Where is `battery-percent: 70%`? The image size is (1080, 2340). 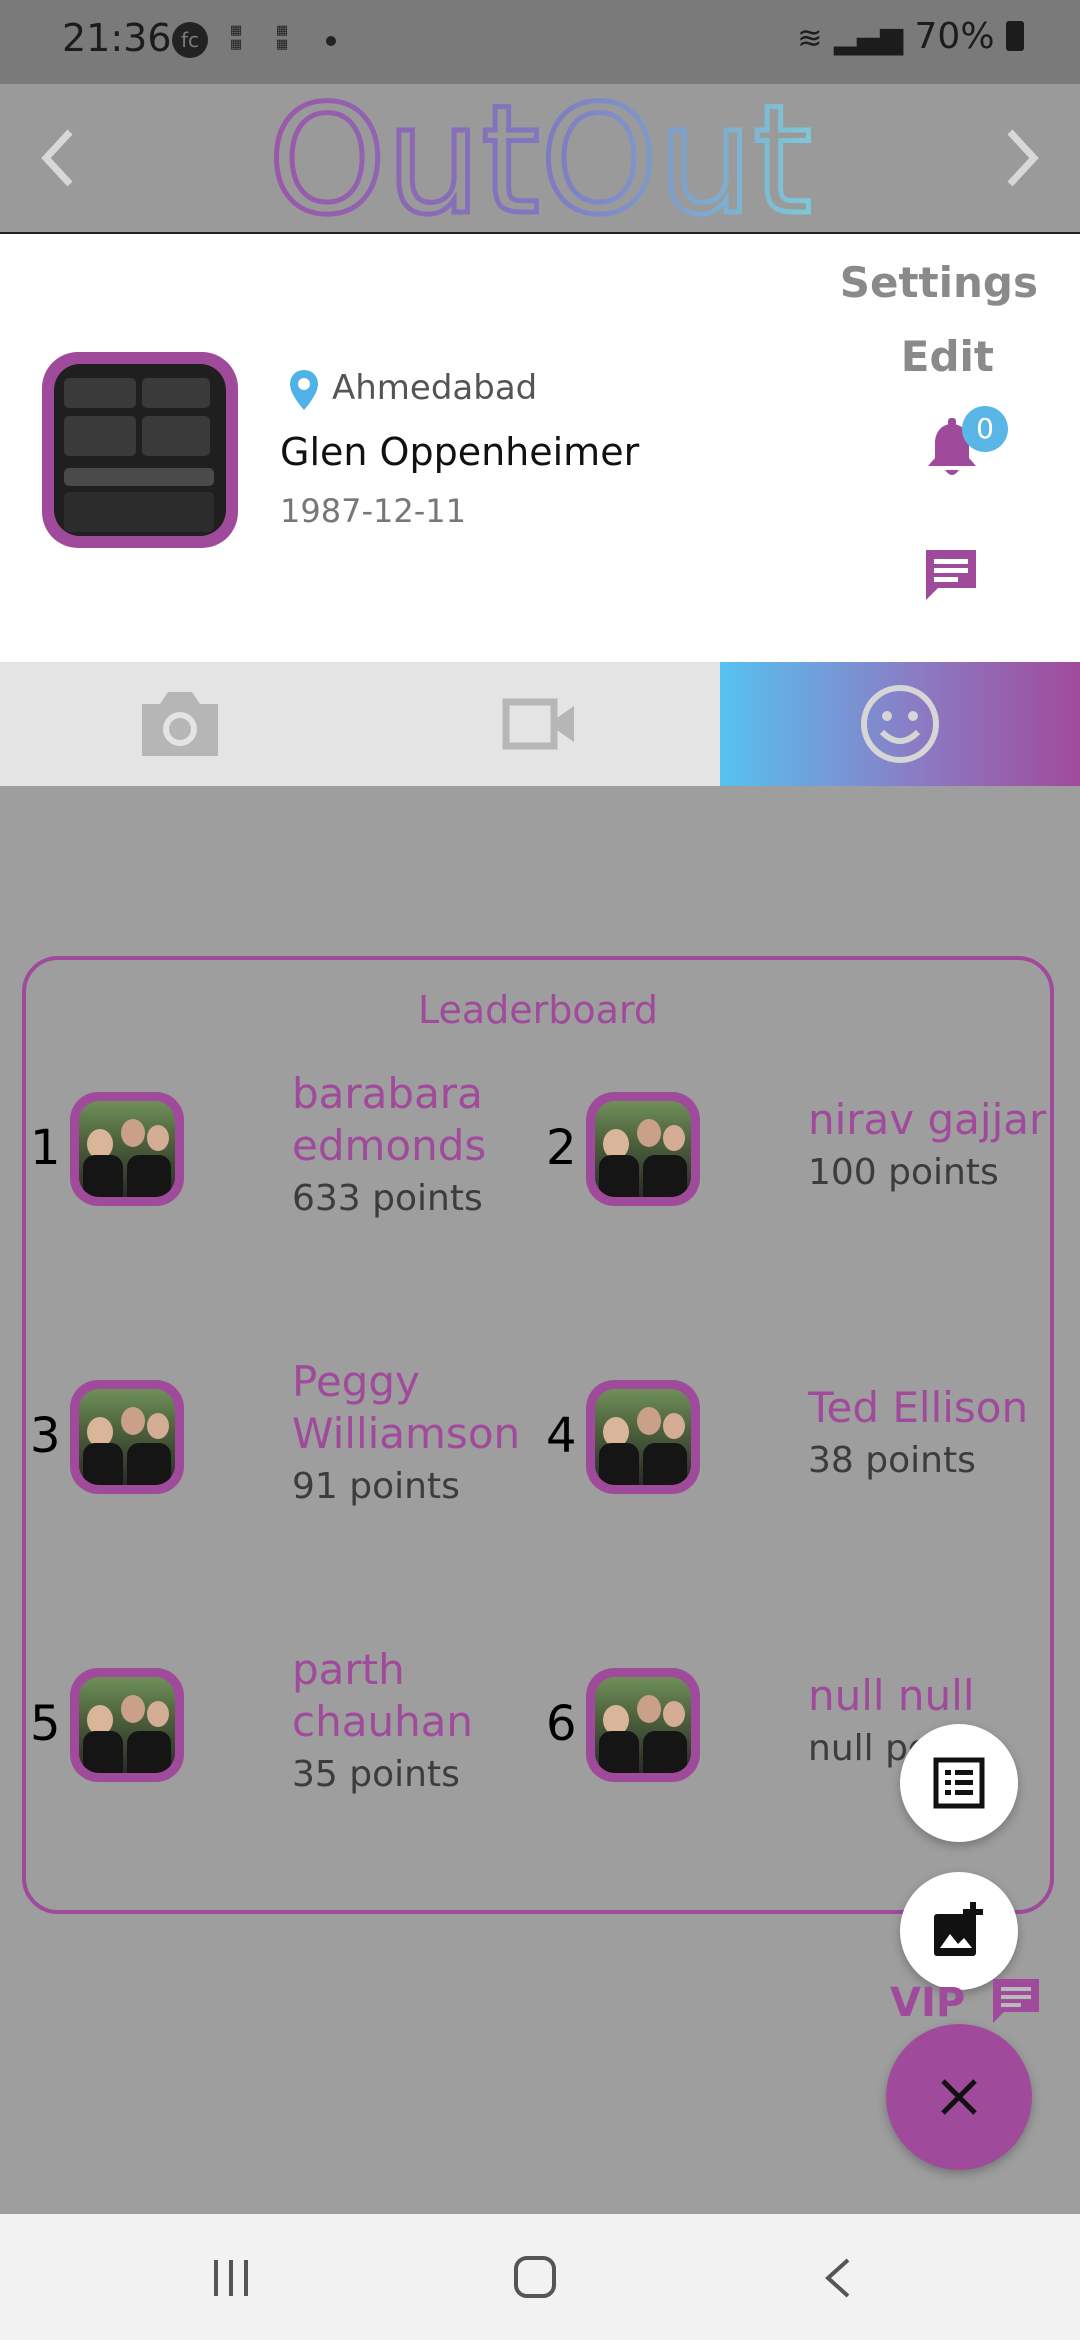 battery-percent: 70% is located at coordinates (954, 36).